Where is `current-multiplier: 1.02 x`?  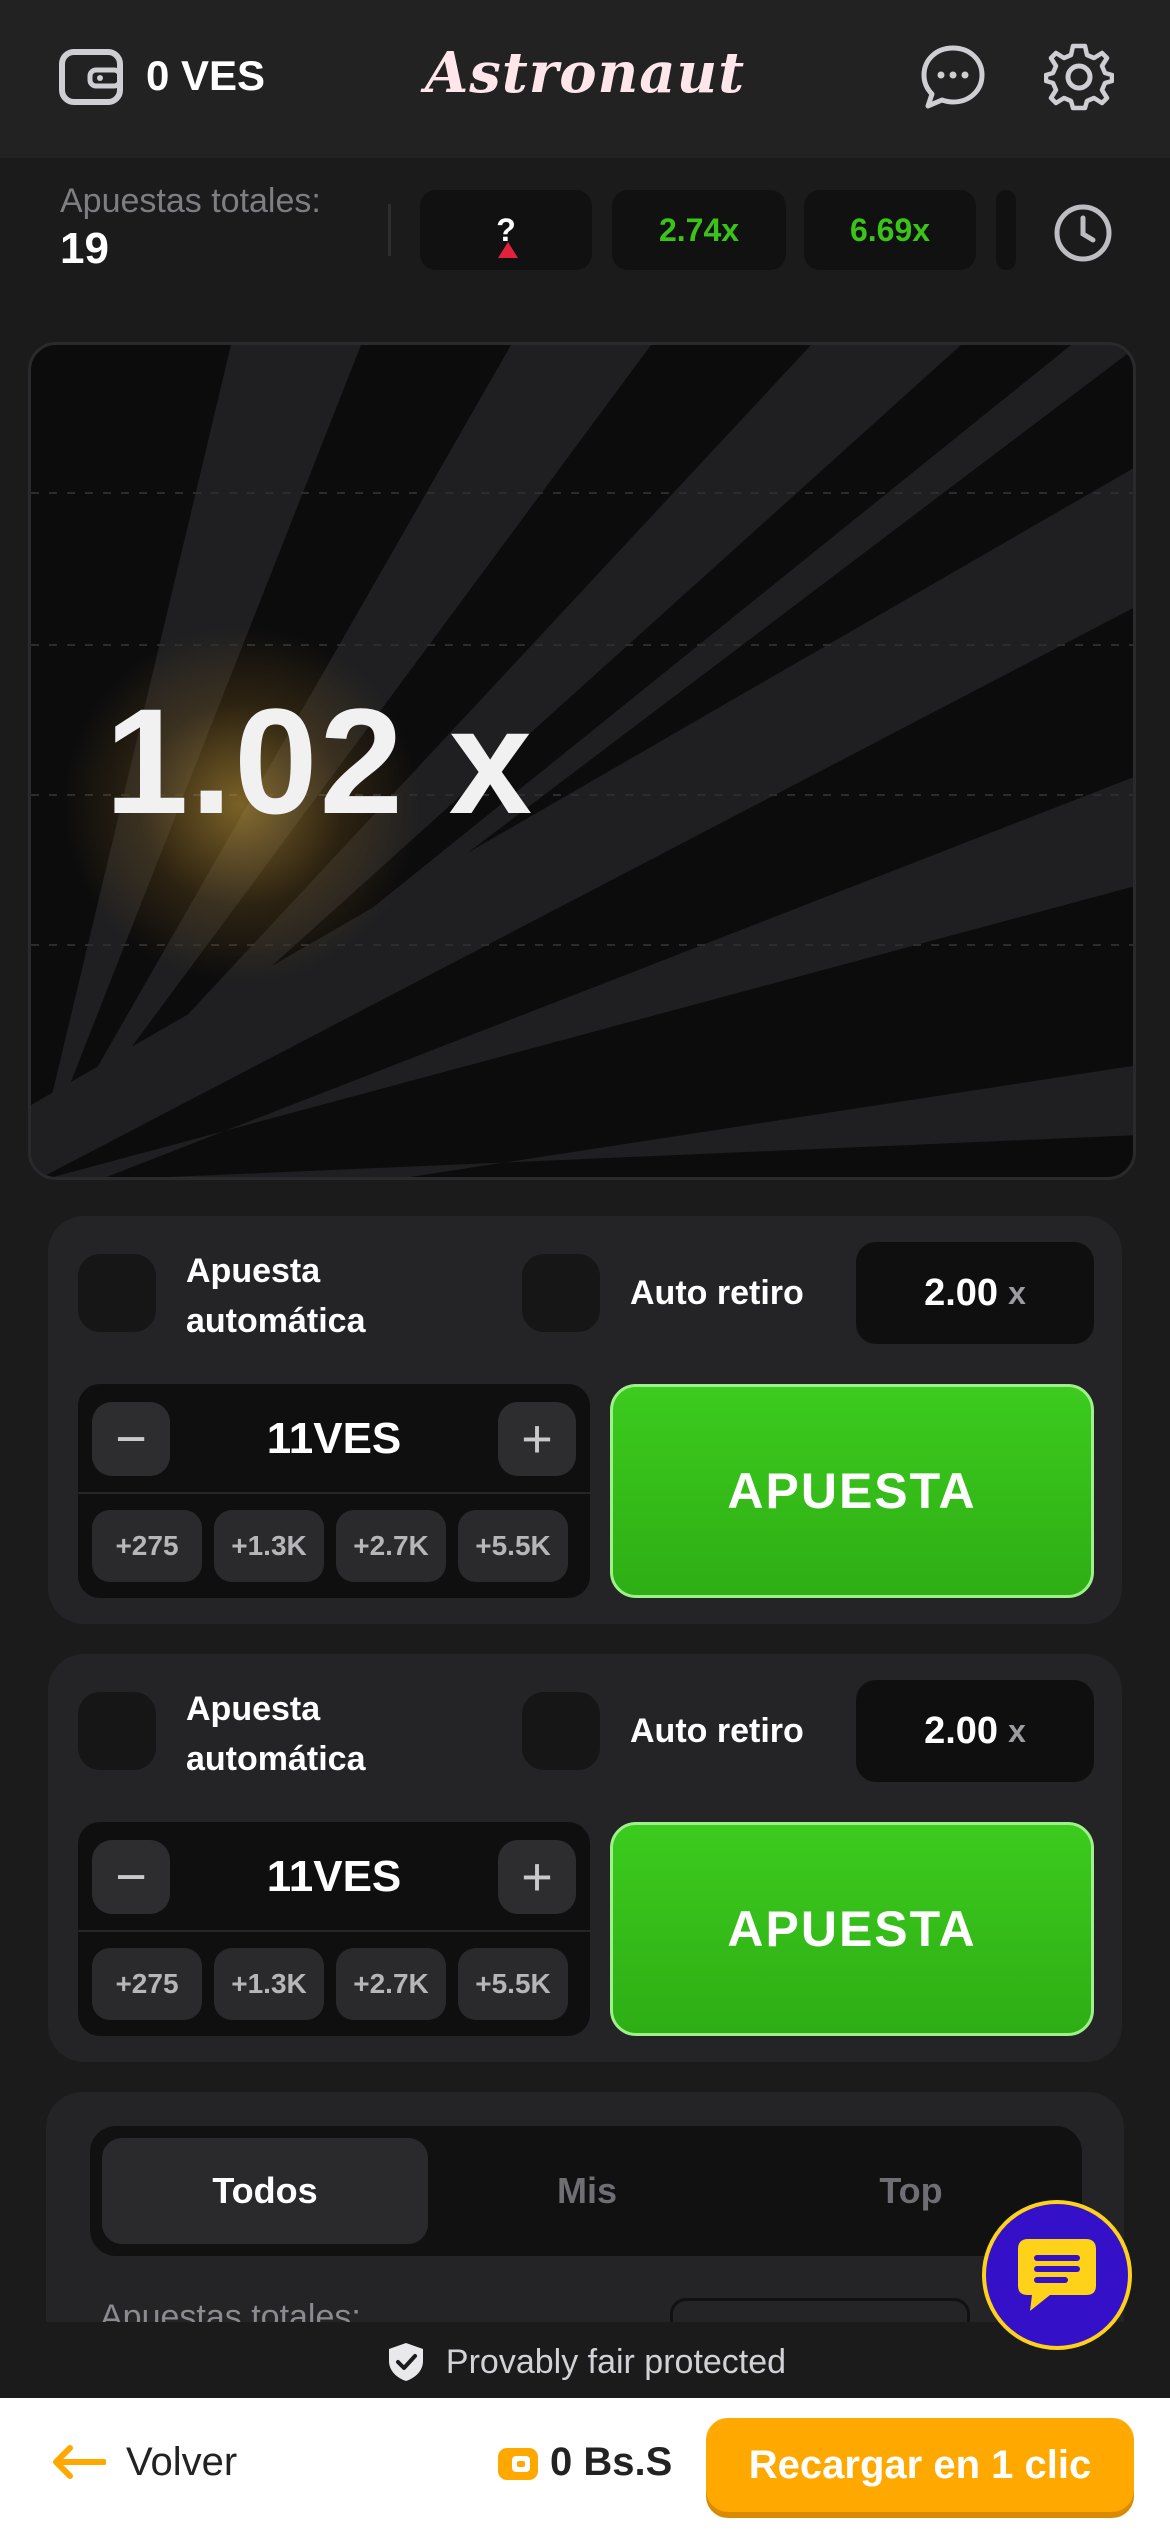 current-multiplier: 1.02 x is located at coordinates (320, 761).